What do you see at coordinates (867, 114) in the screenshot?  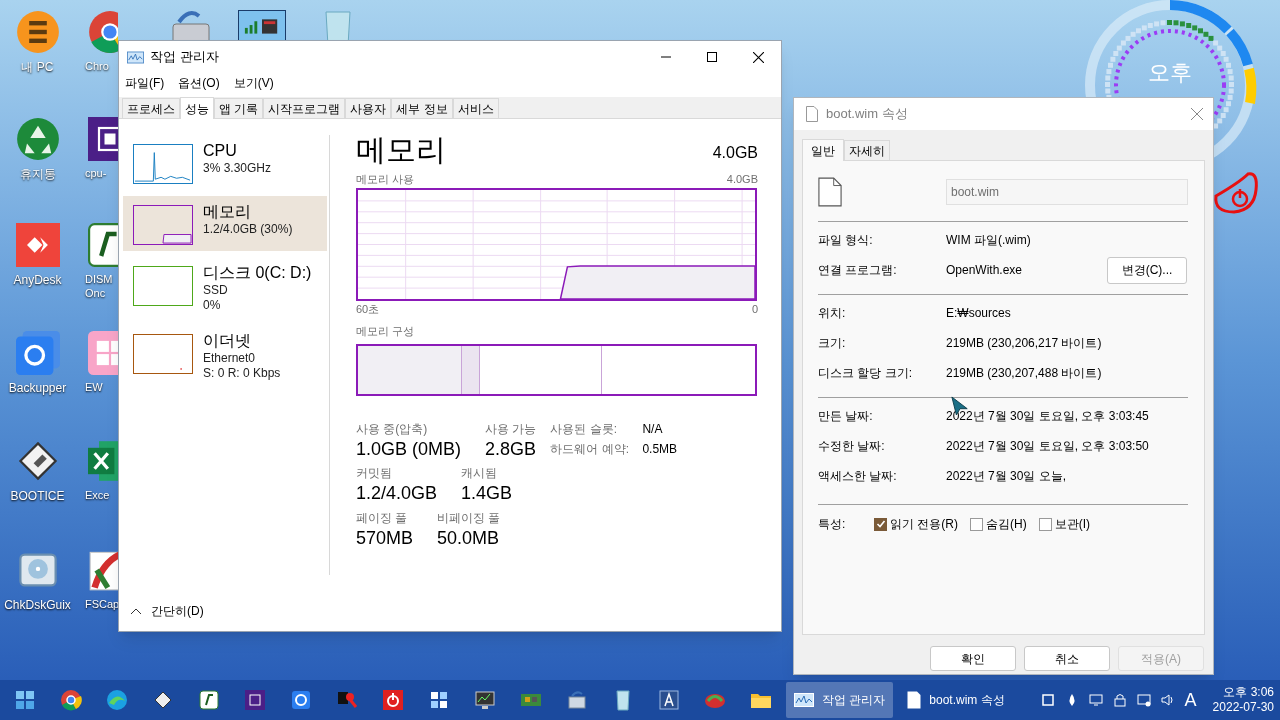 I see `window-title: boot.wim 속성` at bounding box center [867, 114].